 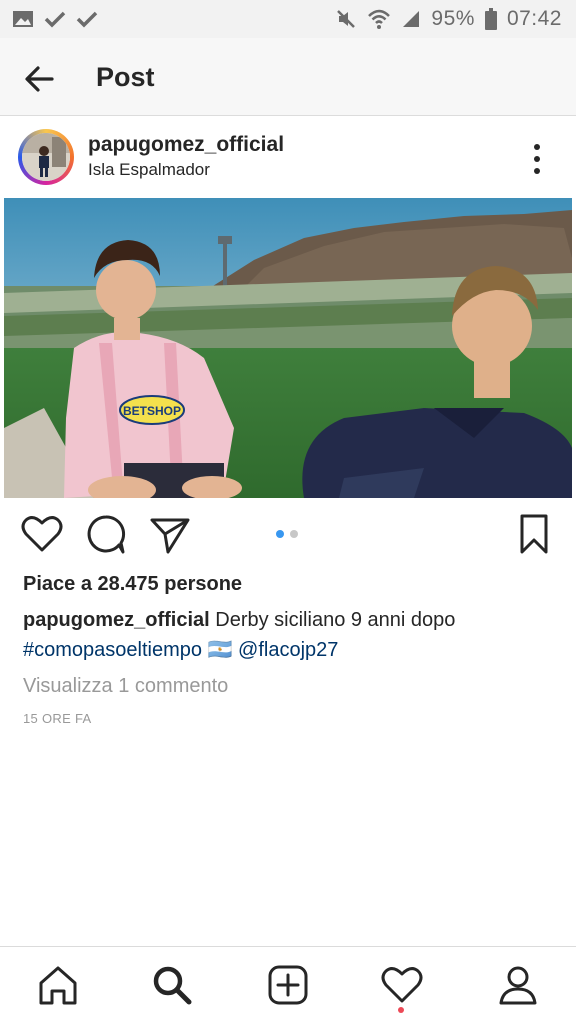 I want to click on post-username: papugomez_official, so click(x=186, y=145).